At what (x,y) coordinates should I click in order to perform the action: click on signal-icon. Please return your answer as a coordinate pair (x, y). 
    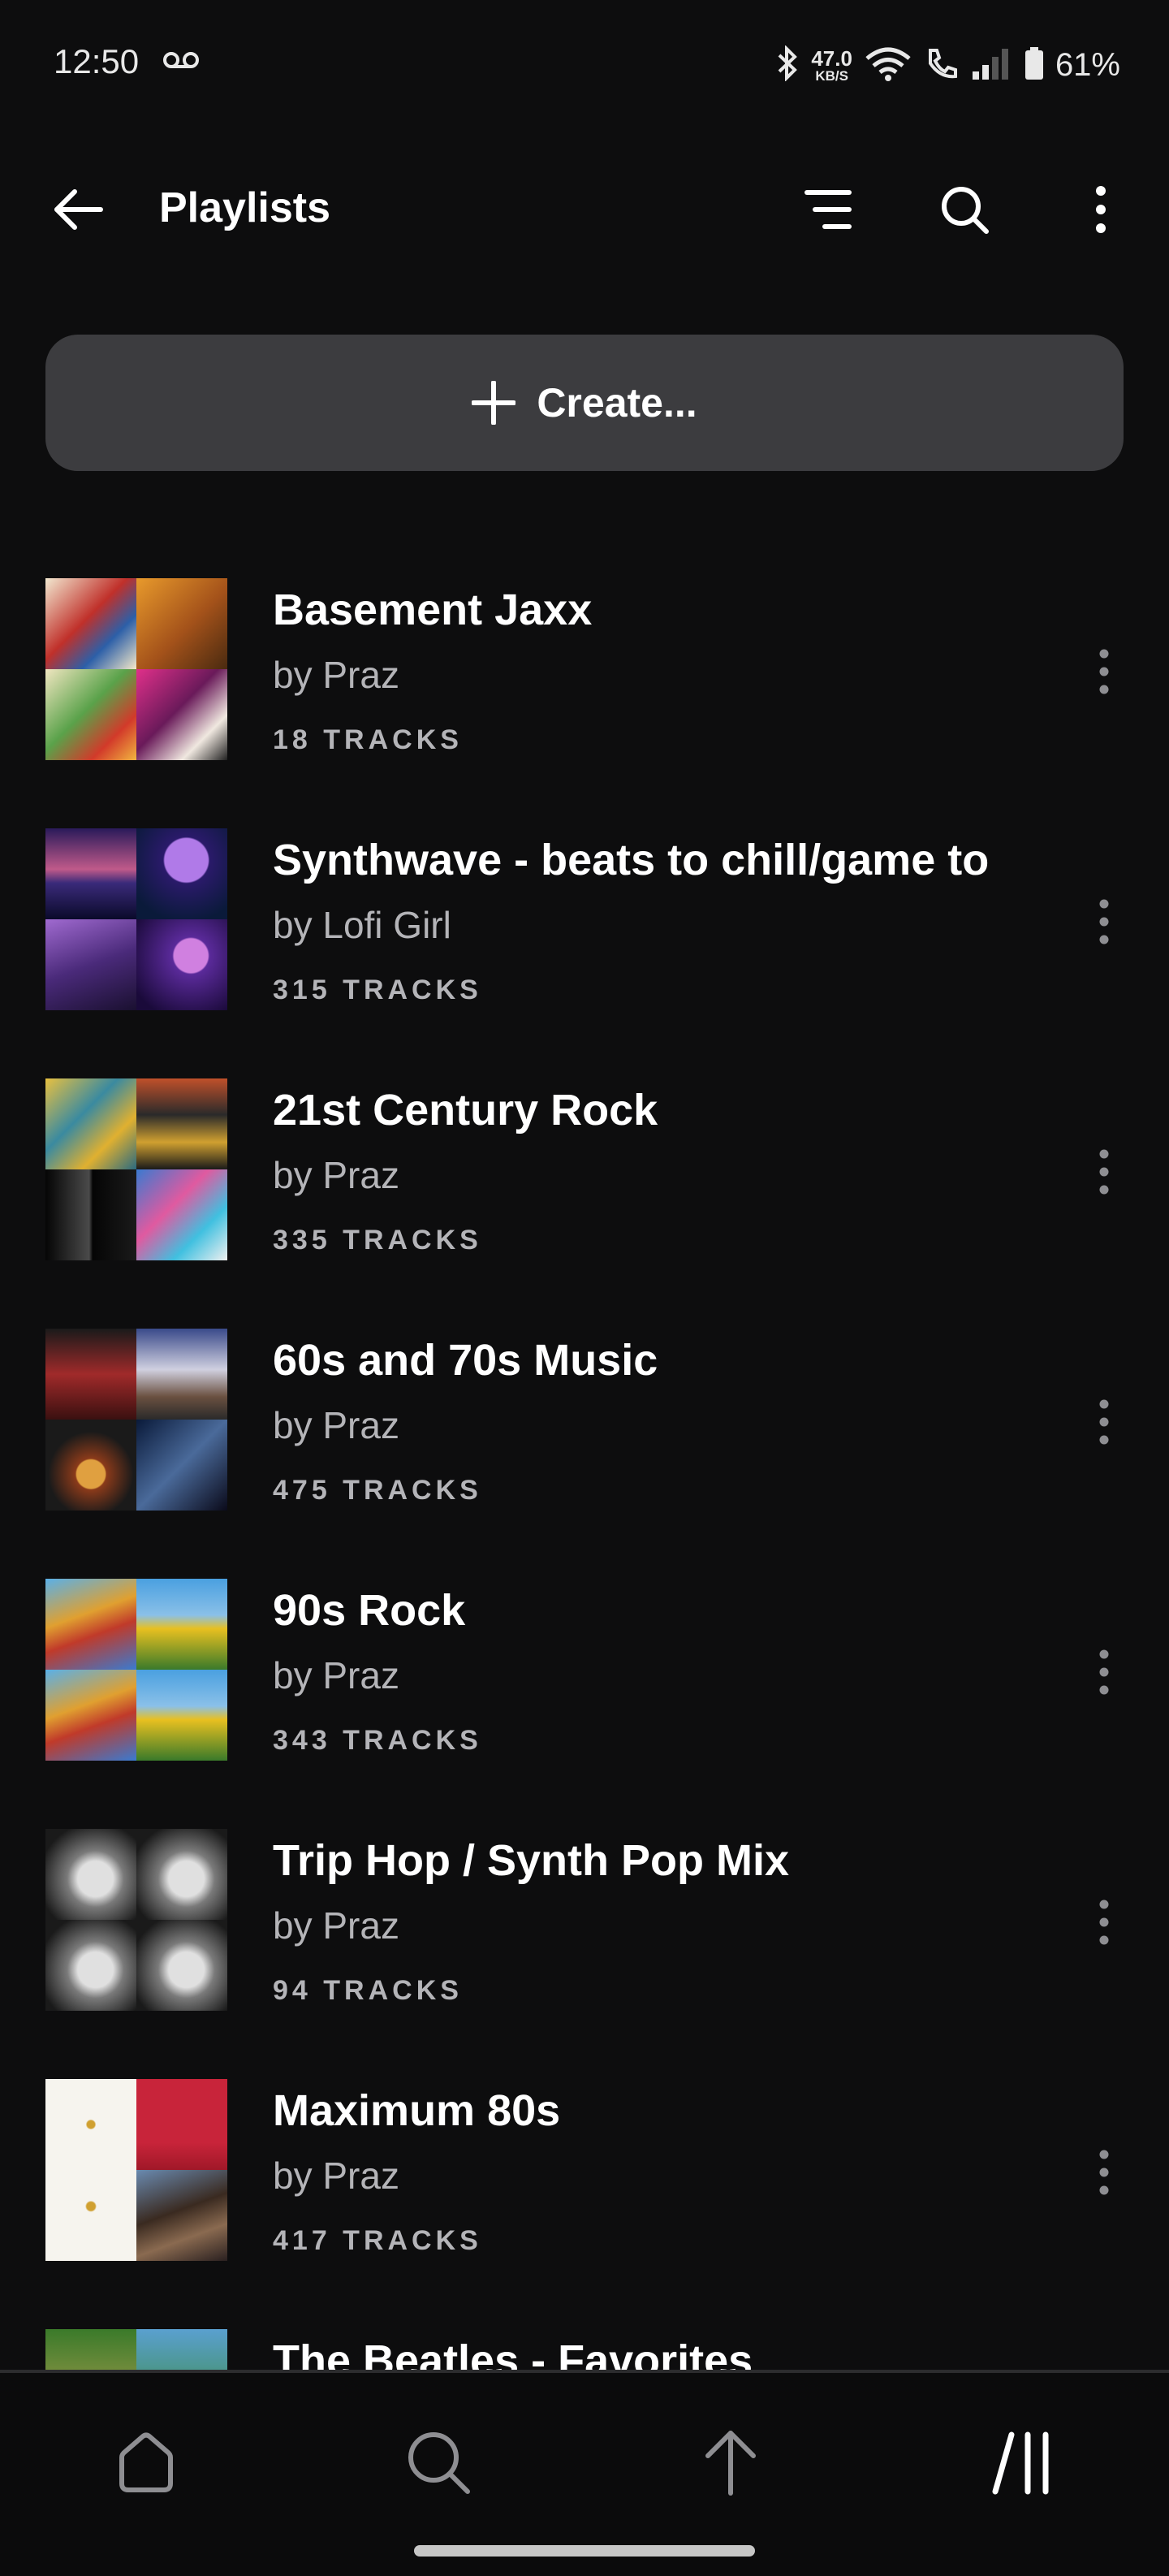
    Looking at the image, I should click on (992, 65).